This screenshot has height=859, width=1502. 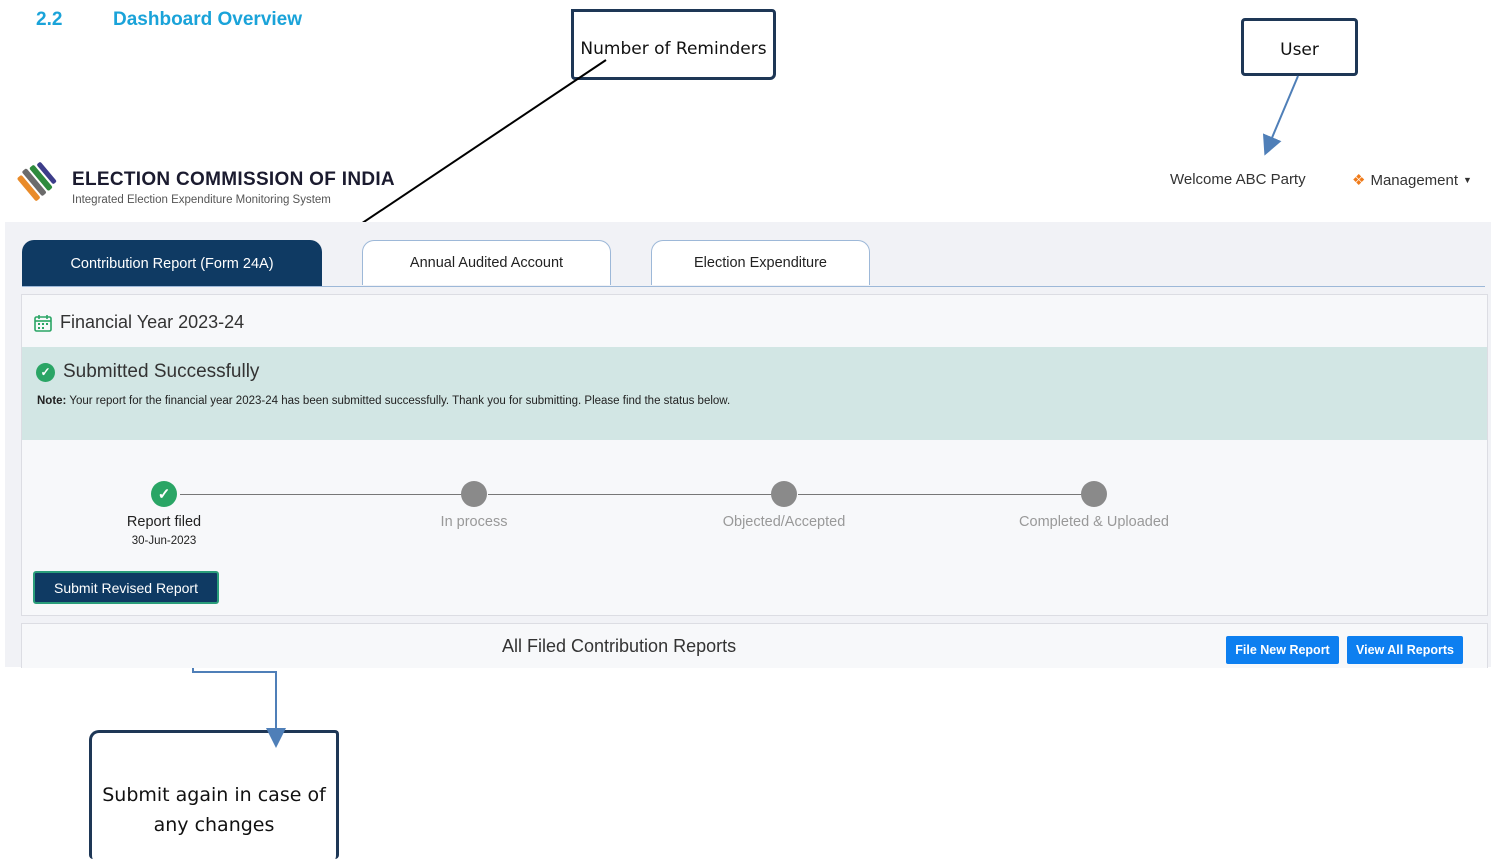 What do you see at coordinates (43, 323) in the screenshot?
I see `calendar-icon` at bounding box center [43, 323].